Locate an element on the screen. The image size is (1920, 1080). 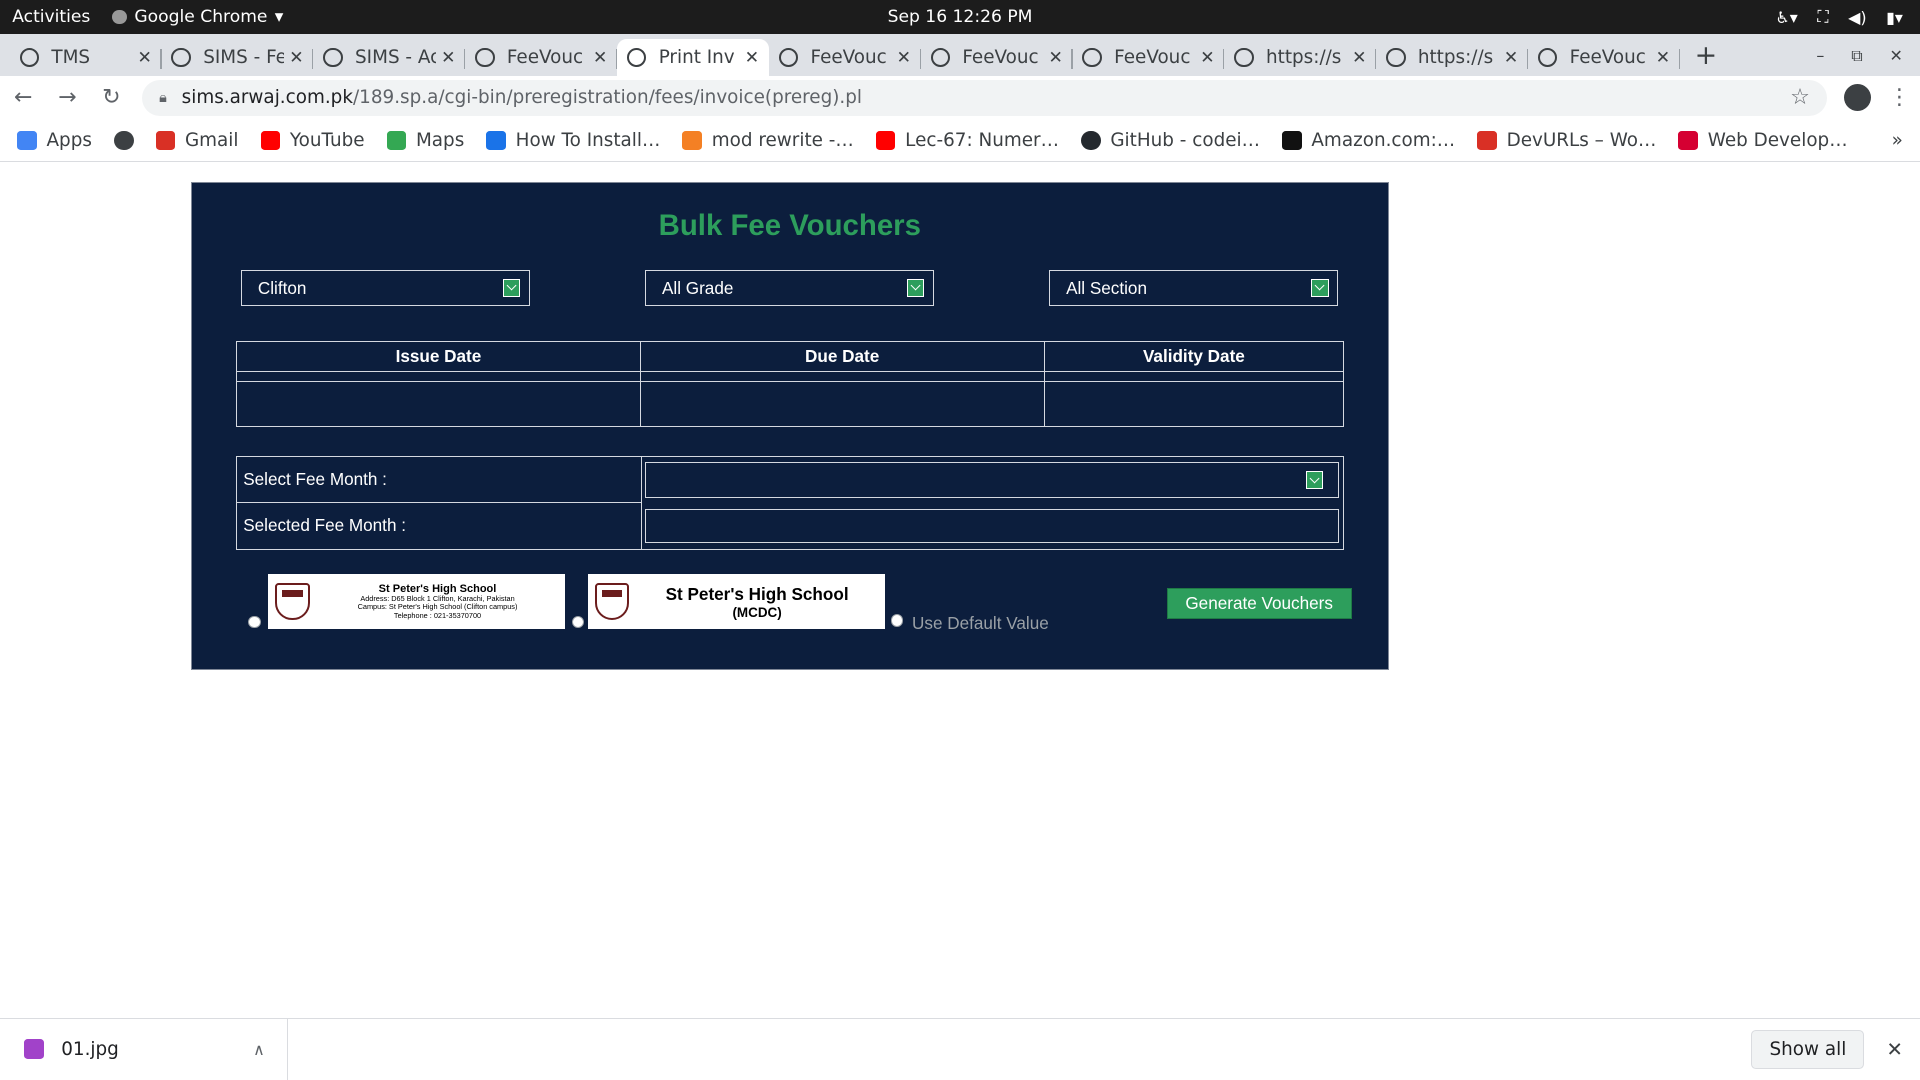
forward-icon: → is located at coordinates (67, 97).